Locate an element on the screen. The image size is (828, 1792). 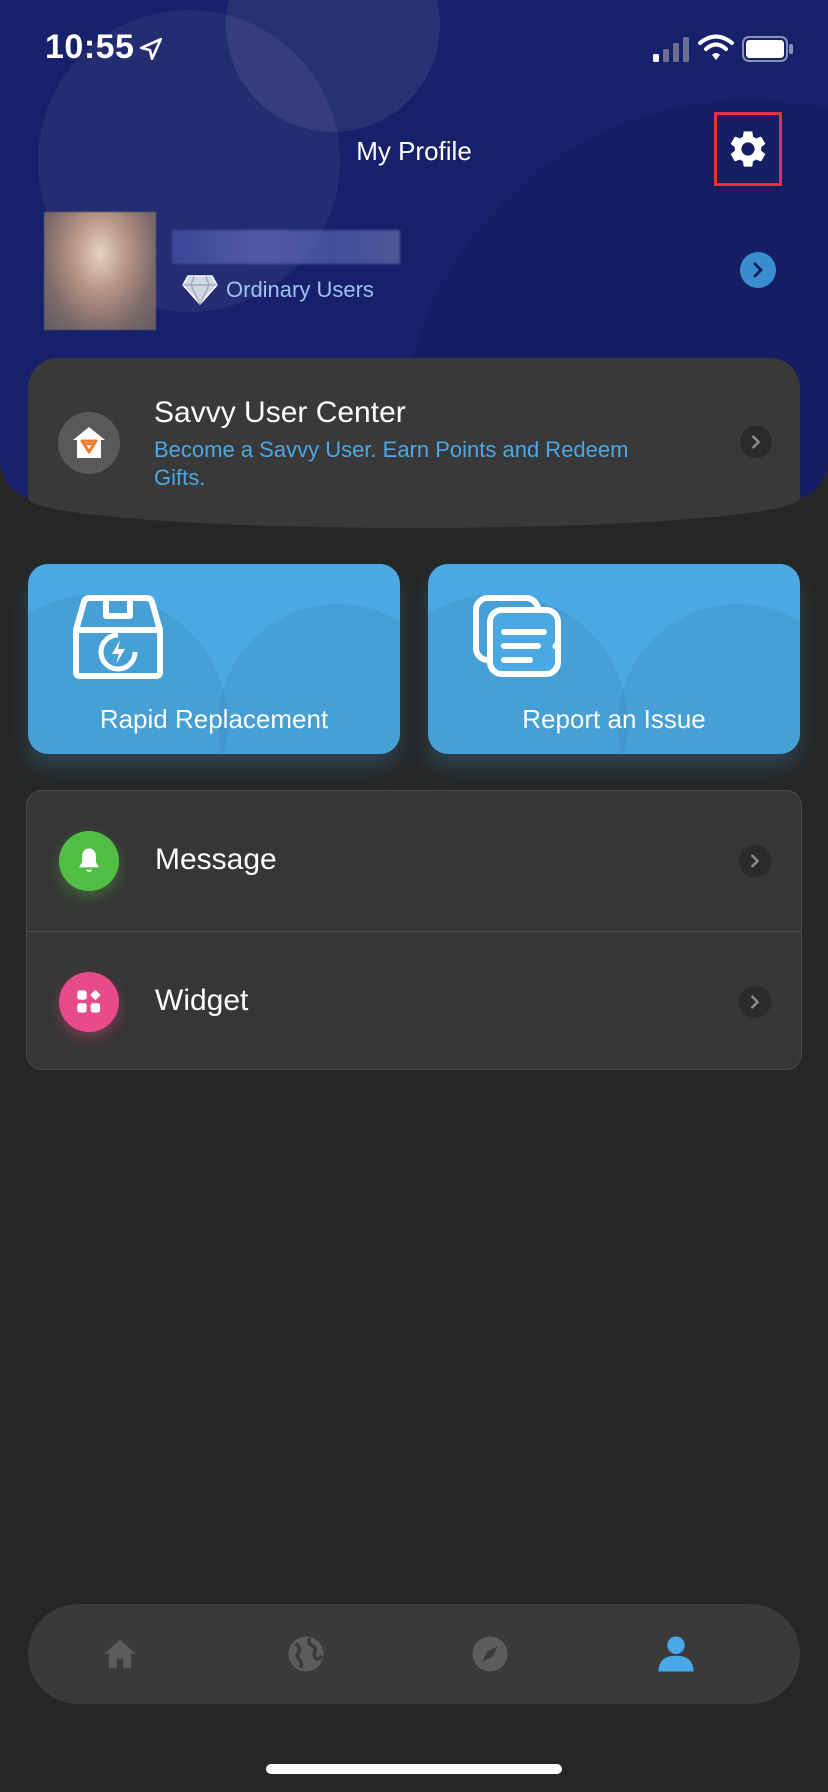
globe-icon is located at coordinates (306, 1654).